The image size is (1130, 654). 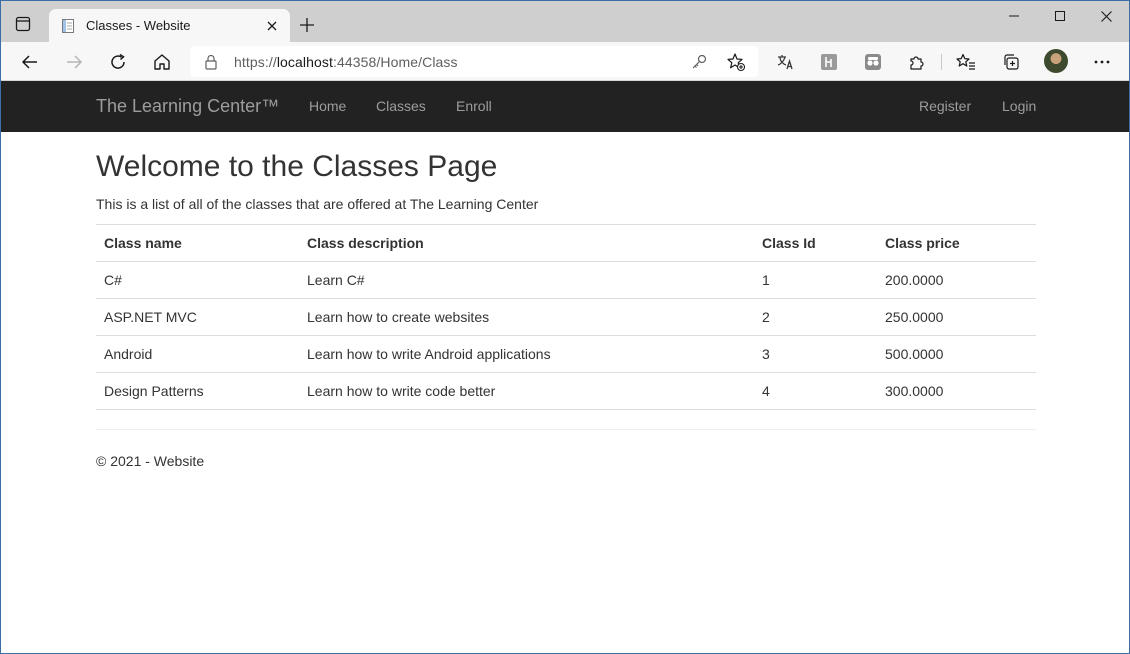 I want to click on minimize-icon, so click(x=1014, y=16).